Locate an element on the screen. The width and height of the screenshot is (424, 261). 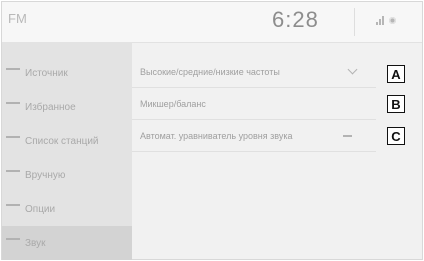
sidebar-item-options: Опции is located at coordinates (67, 209).